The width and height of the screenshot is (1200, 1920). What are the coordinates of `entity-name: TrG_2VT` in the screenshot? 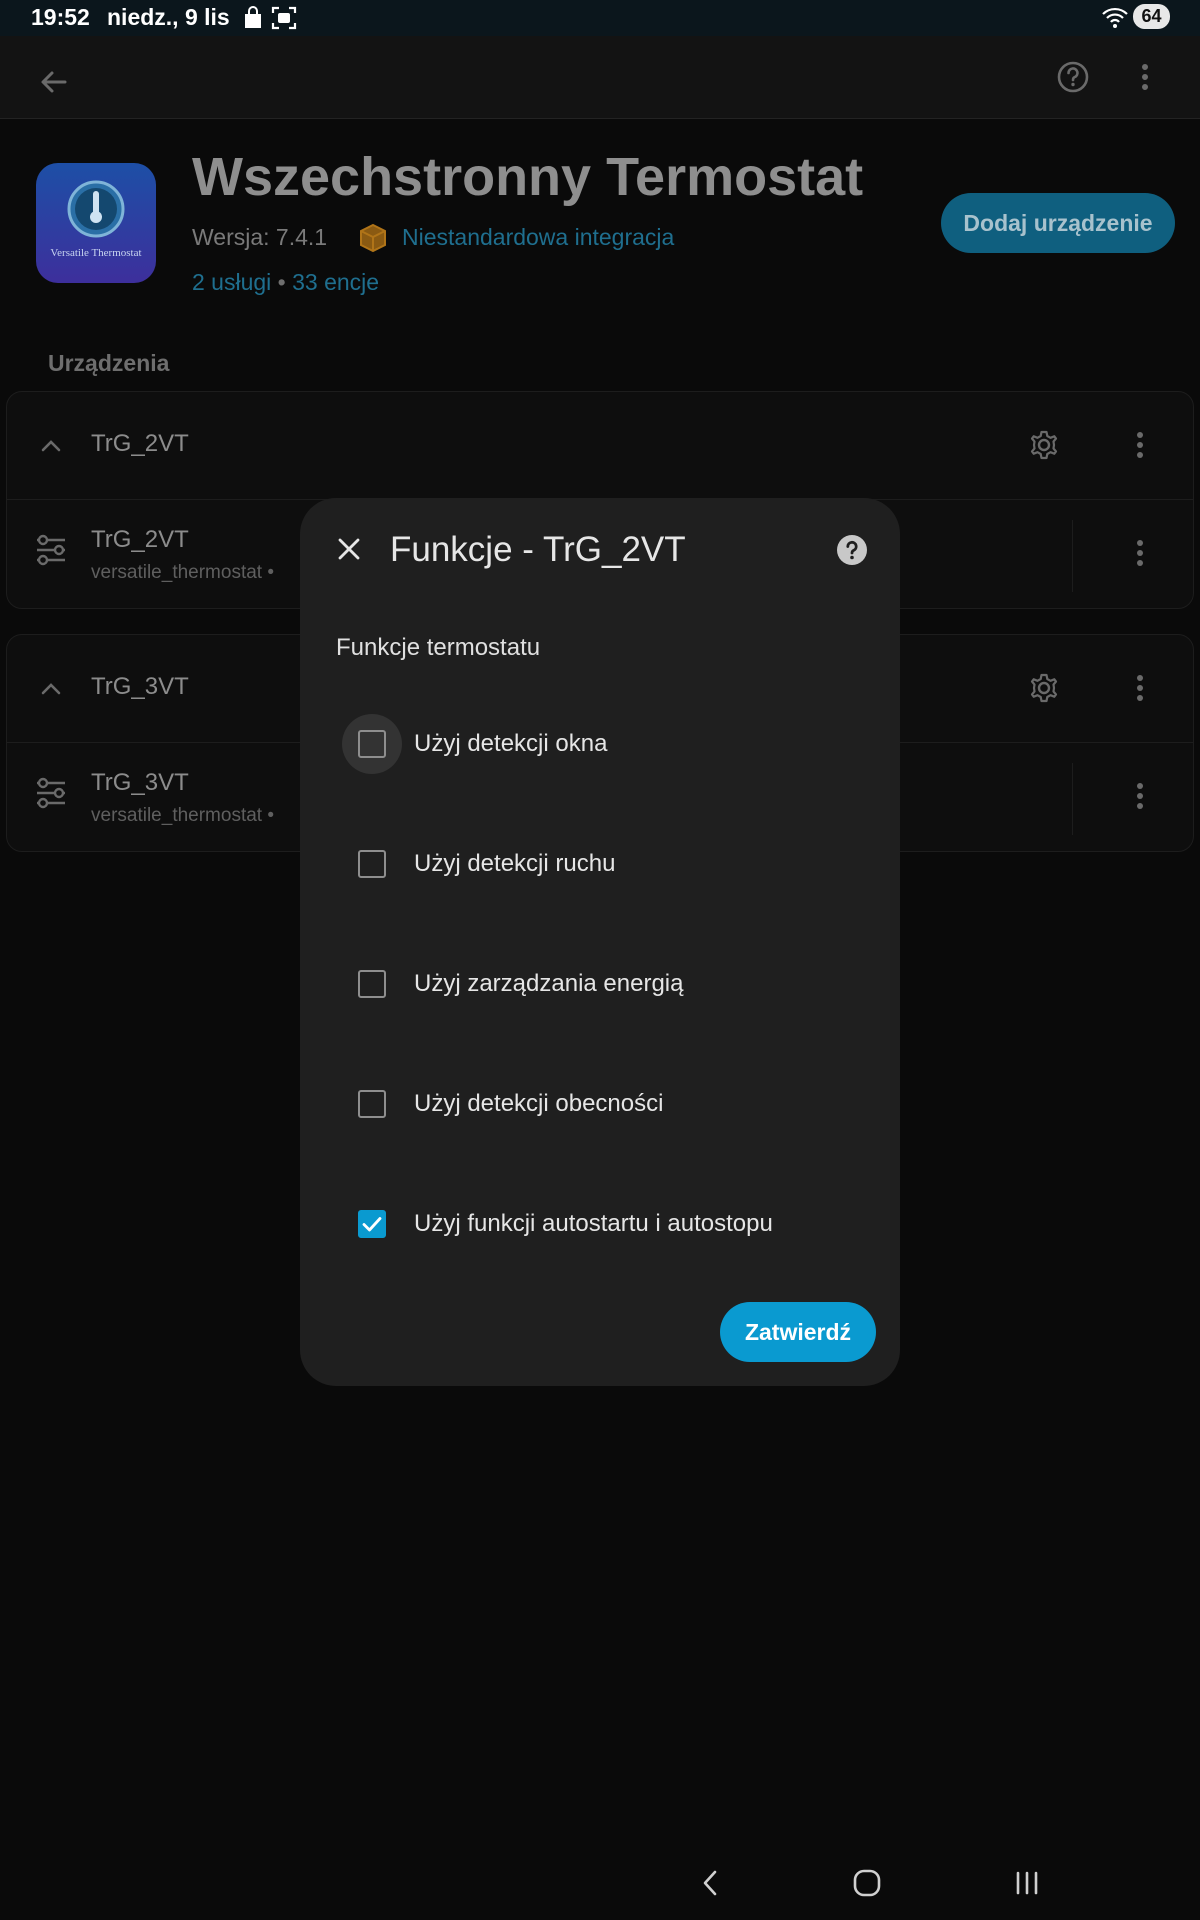 It's located at (140, 540).